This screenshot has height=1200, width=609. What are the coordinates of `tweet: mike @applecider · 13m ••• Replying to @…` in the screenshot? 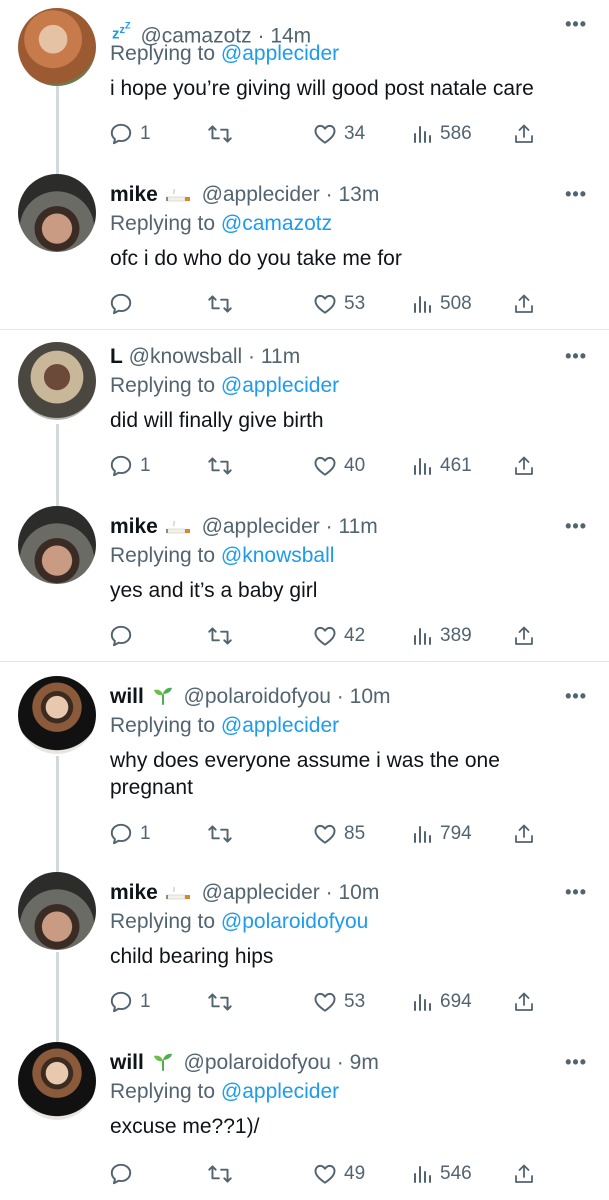 It's located at (304, 250).